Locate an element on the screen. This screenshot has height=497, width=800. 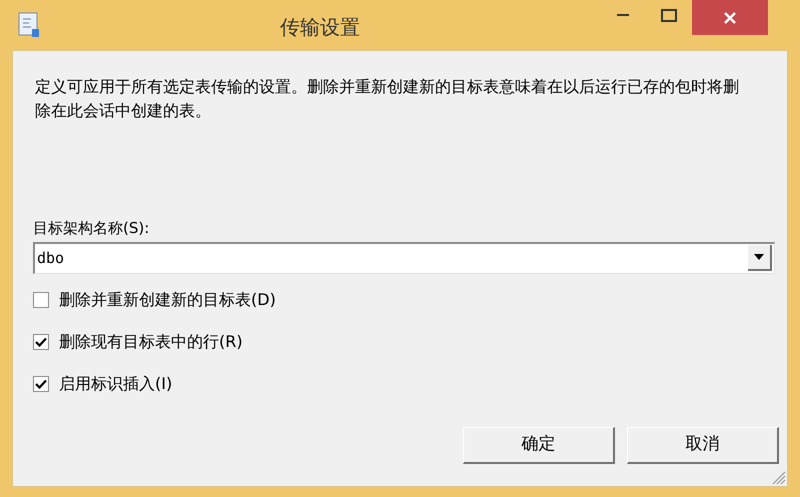
close-icon is located at coordinates (730, 17).